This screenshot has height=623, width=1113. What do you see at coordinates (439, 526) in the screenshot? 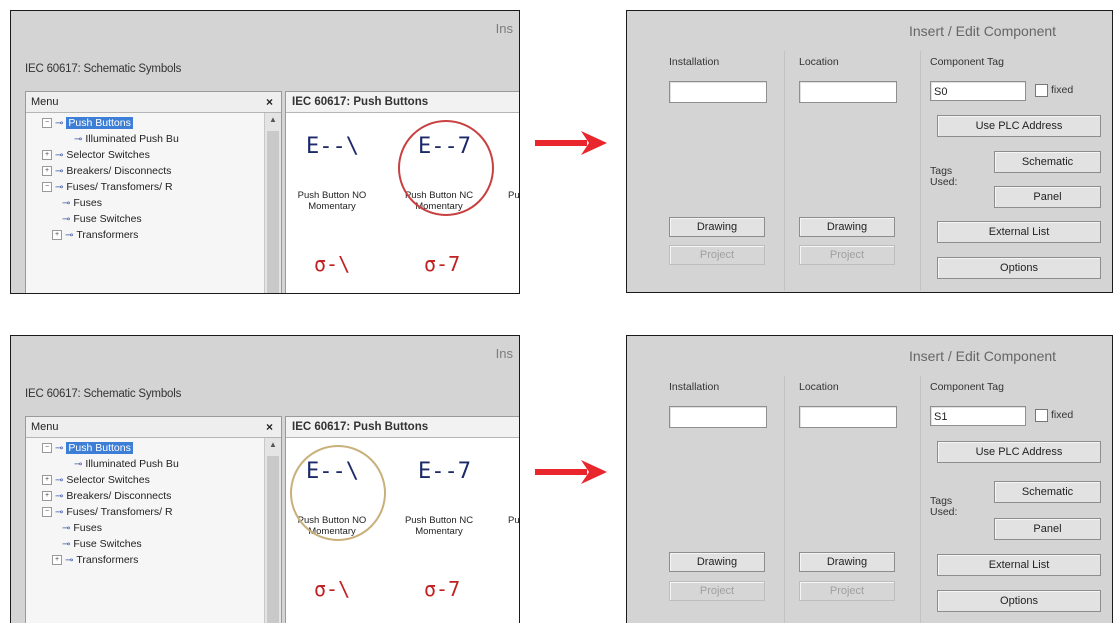
I see `symbol-label: Push Button NC Momentary` at bounding box center [439, 526].